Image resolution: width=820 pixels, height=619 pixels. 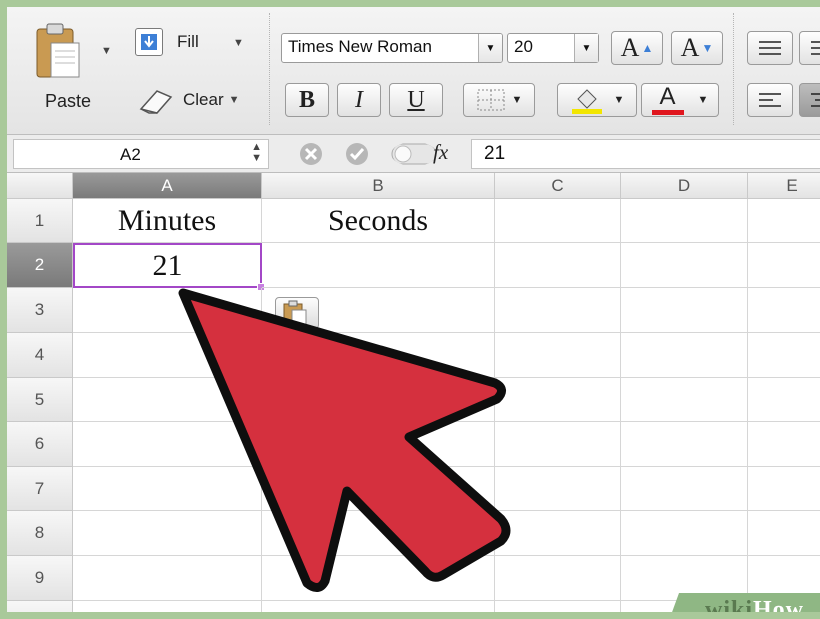 I want to click on shrink-font-button: A ▼, so click(x=697, y=48).